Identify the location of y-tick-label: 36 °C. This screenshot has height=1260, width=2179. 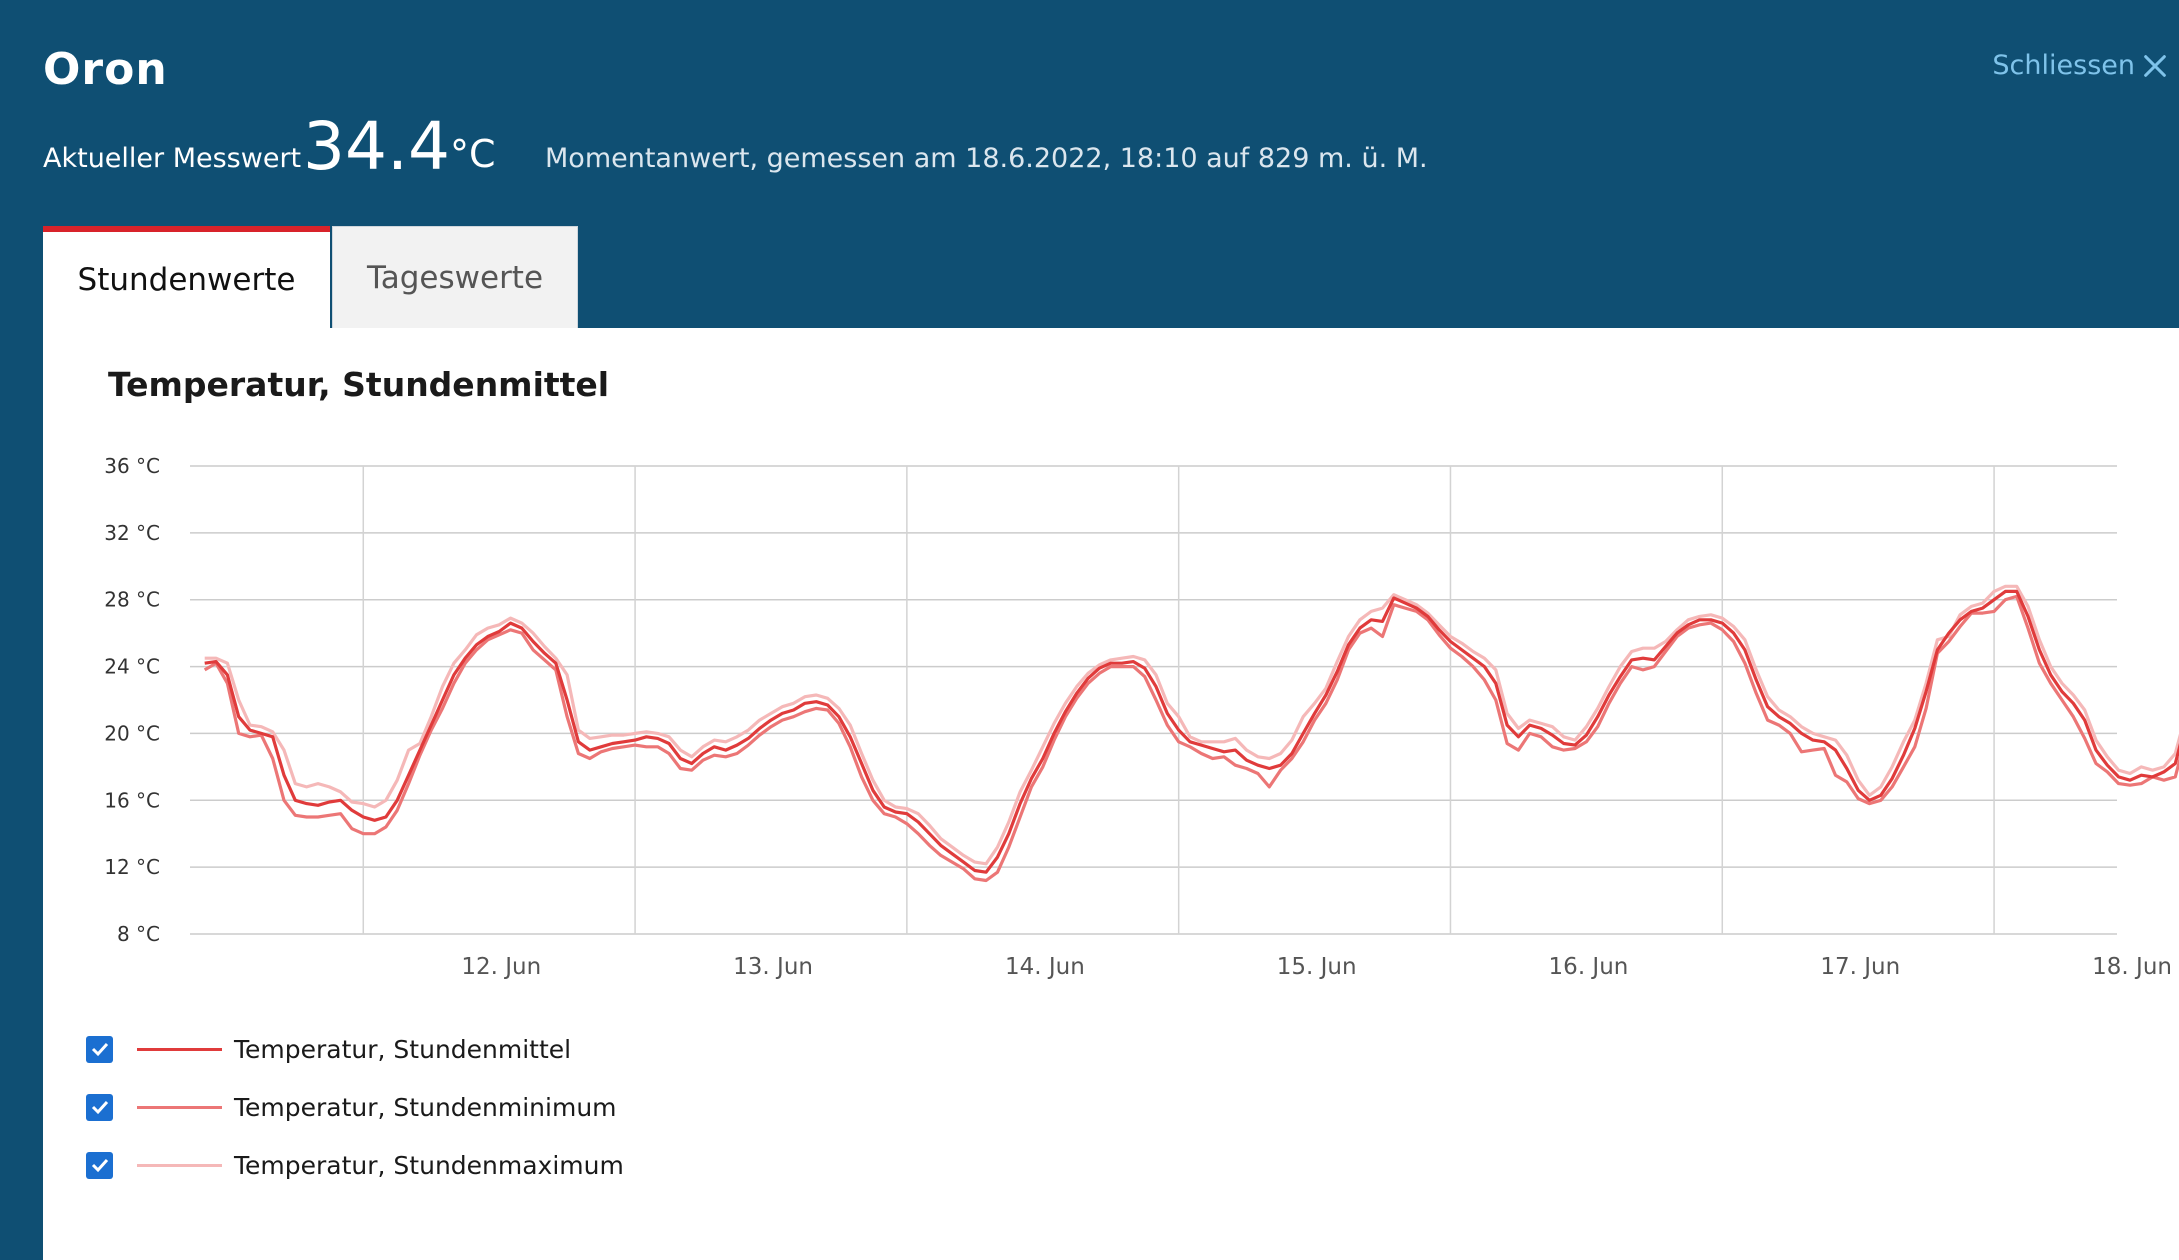
(132, 466).